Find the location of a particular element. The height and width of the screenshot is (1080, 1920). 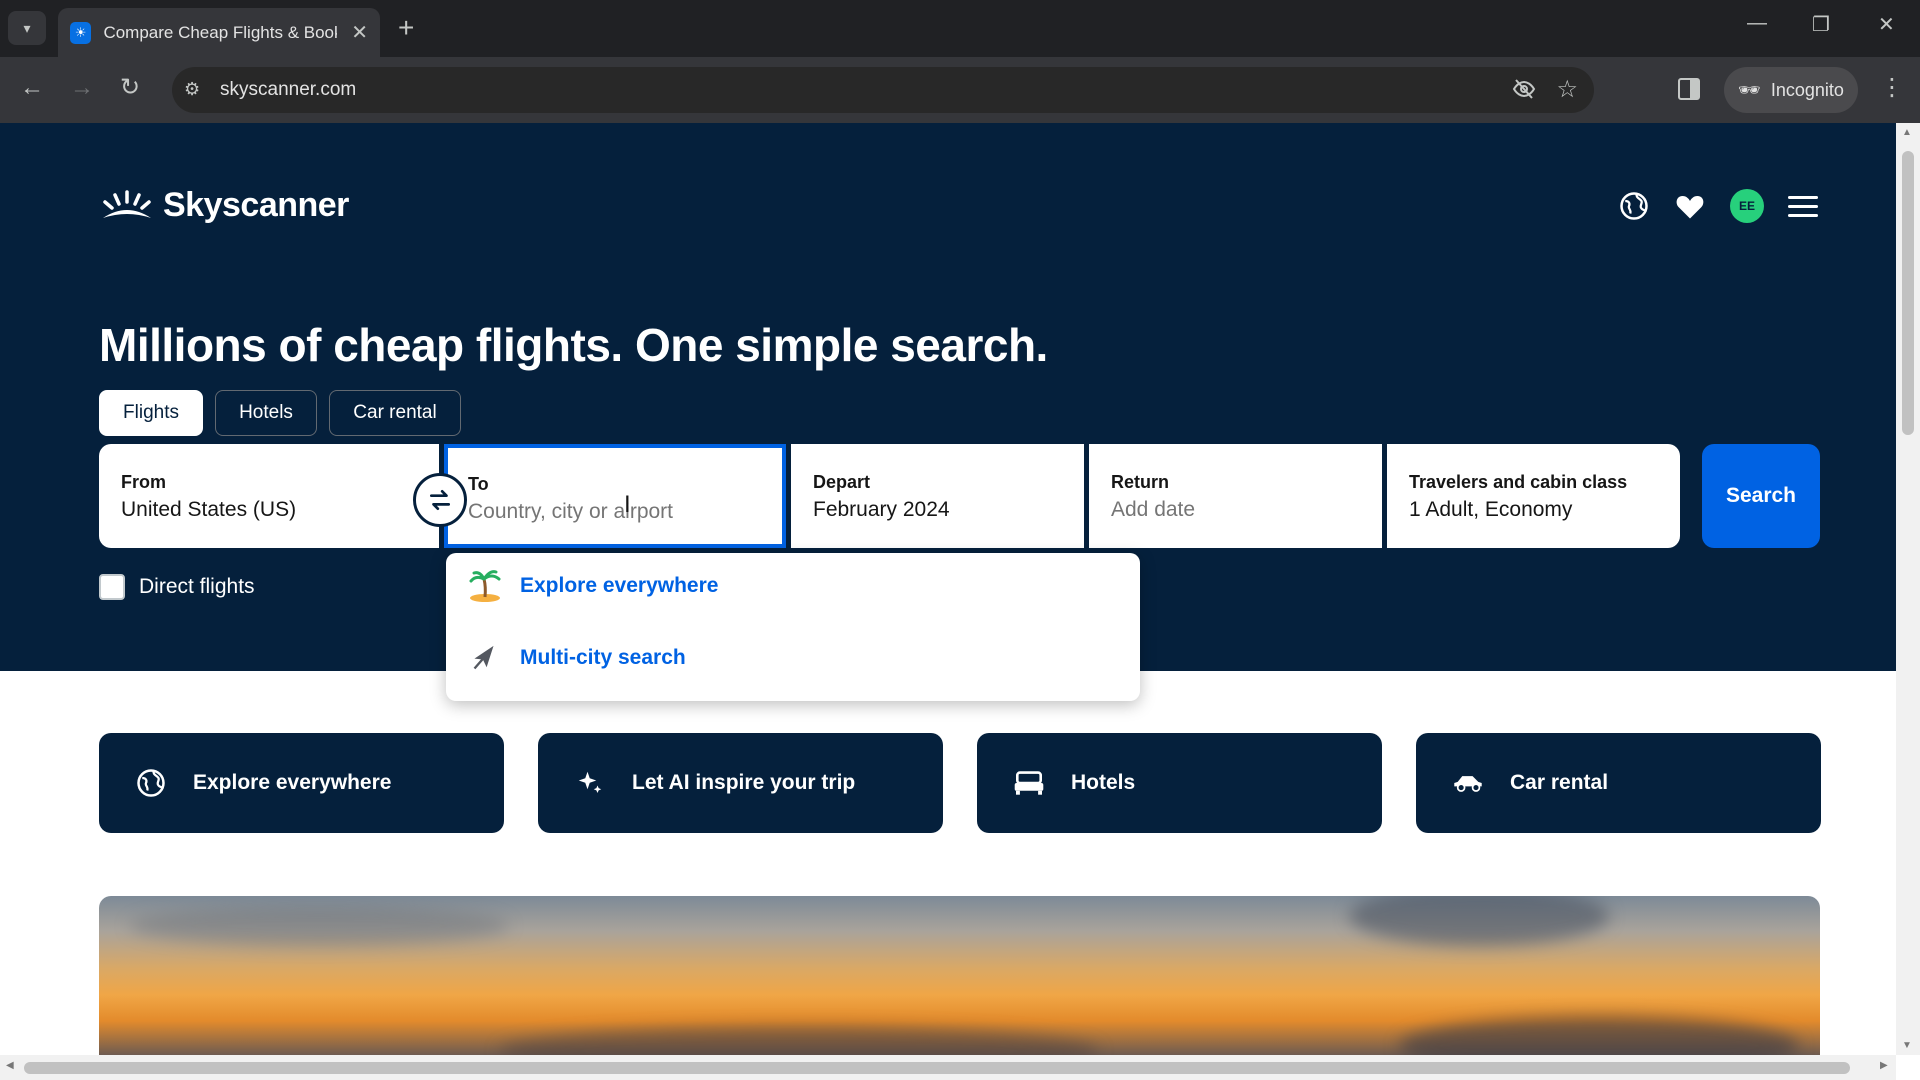

browser-tab: ☀ Compare Cheap Flights & Book ✕ is located at coordinates (219, 32).